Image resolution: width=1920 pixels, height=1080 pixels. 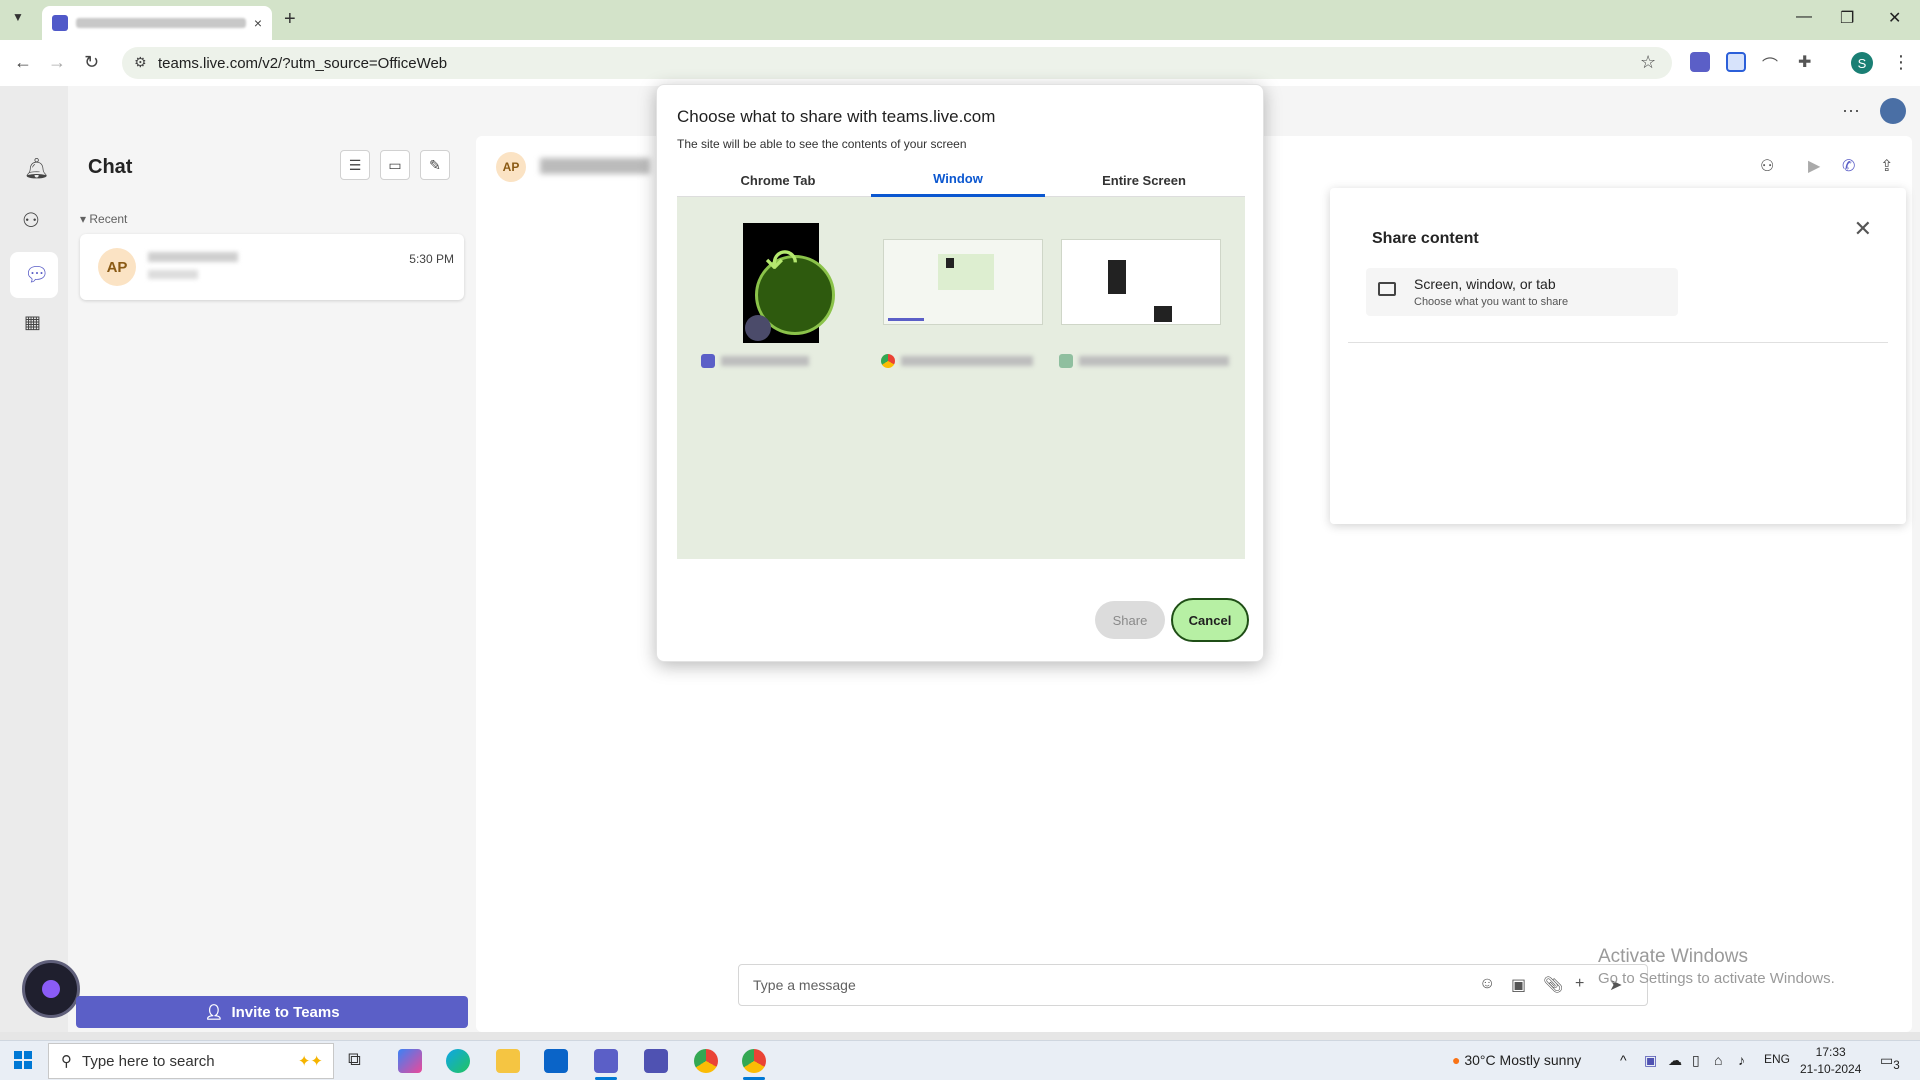 I want to click on list-item: AP 5:30 PM, so click(x=272, y=267).